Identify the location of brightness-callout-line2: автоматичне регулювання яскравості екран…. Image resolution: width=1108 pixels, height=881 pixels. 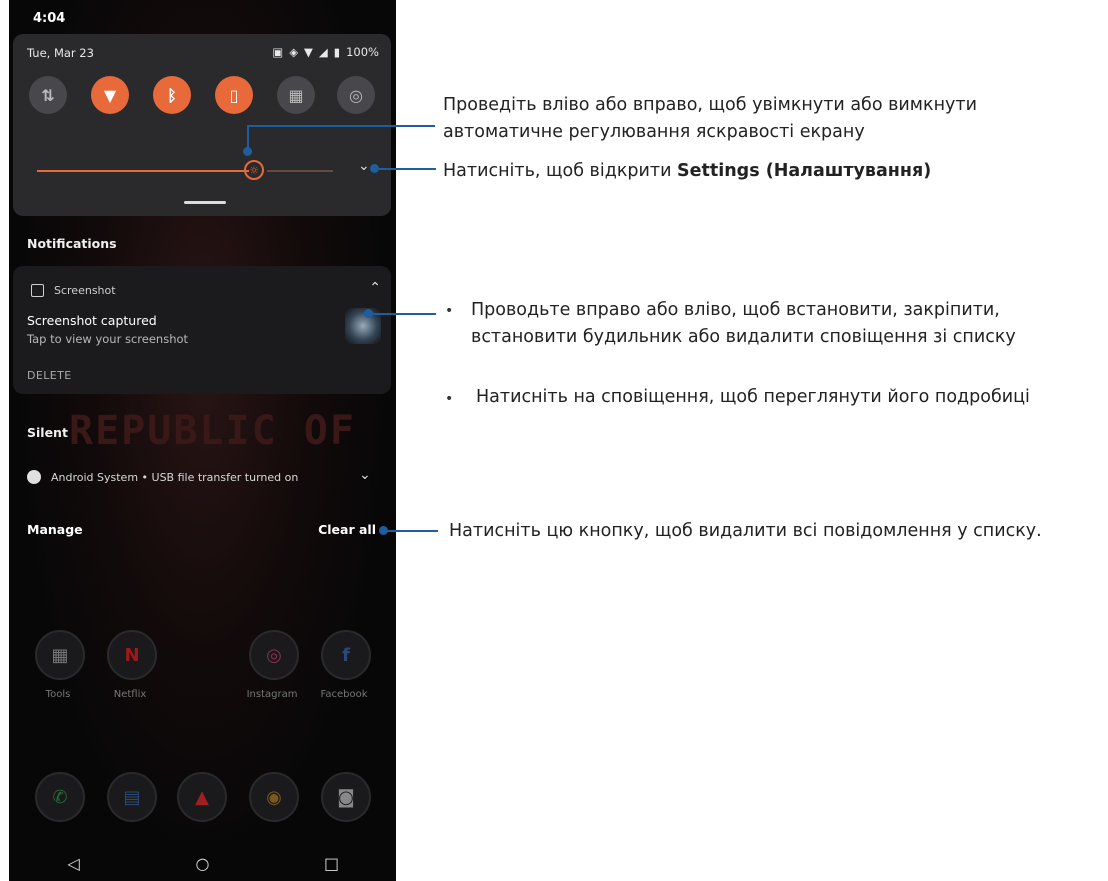
(654, 132).